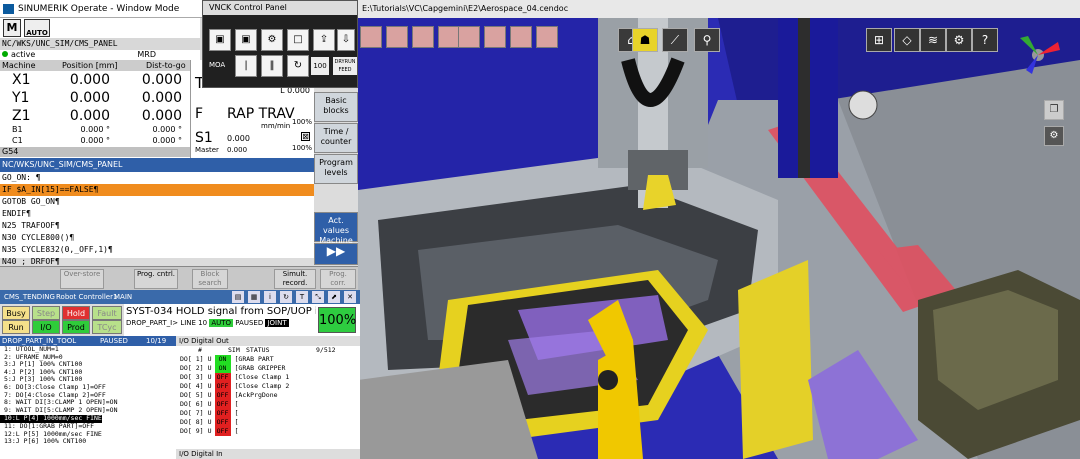 This screenshot has height=459, width=1080. What do you see at coordinates (326, 350) in the screenshot?
I see `io-col-range: 9/512` at bounding box center [326, 350].